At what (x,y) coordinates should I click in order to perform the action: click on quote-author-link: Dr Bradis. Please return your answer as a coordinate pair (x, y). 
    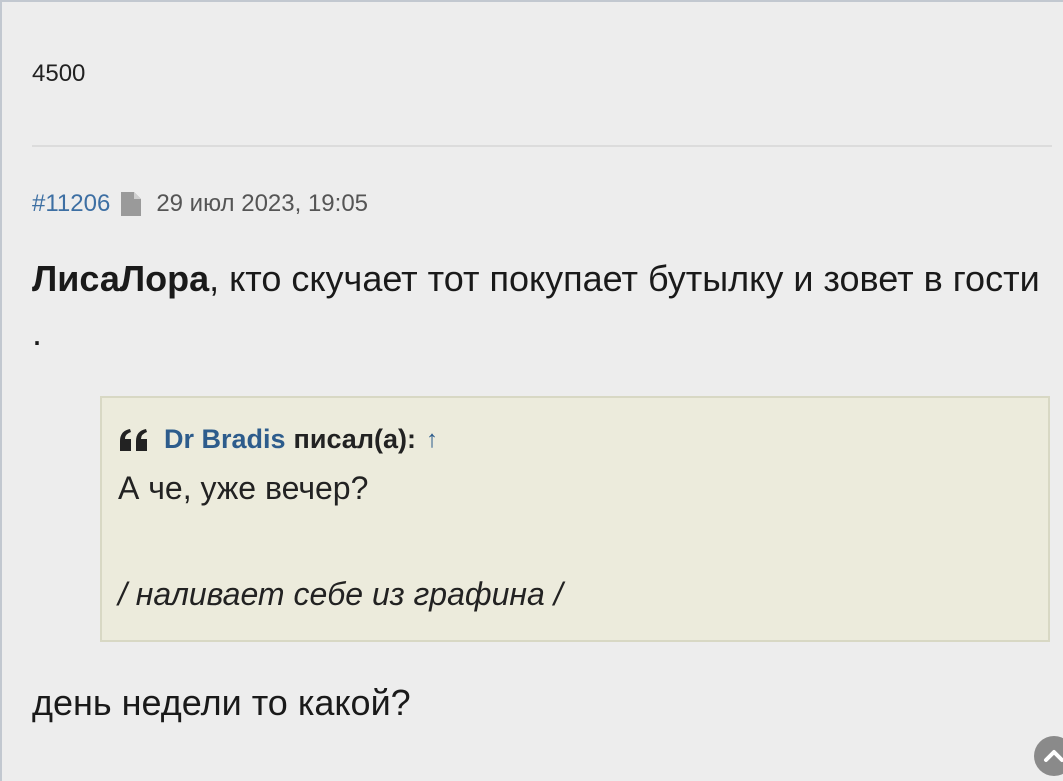
    Looking at the image, I should click on (225, 439).